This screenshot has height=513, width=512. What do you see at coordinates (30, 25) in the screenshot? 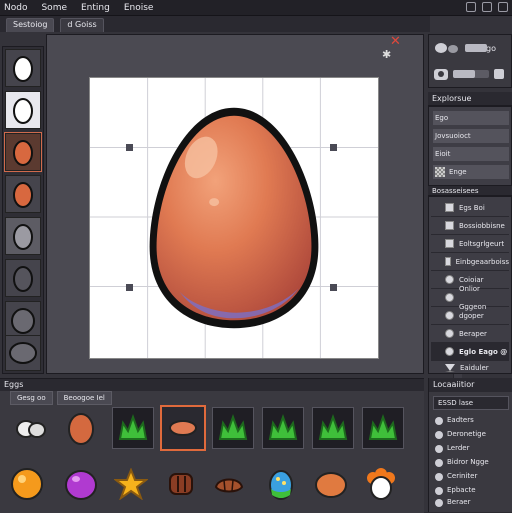
I see `tab-document-1: Sestoiog` at bounding box center [30, 25].